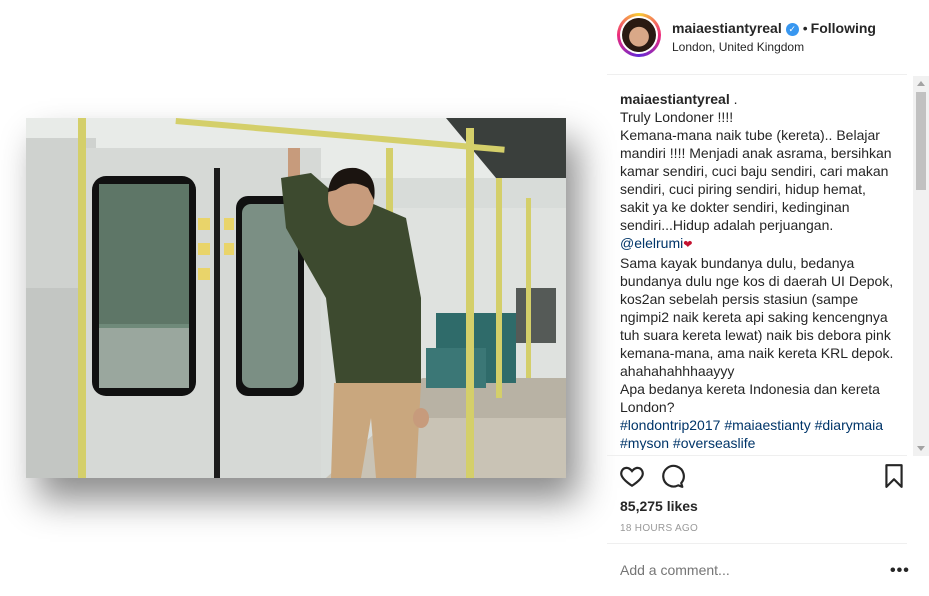 The height and width of the screenshot is (596, 929). Describe the element at coordinates (767, 425) in the screenshot. I see `hashtag-link: #maiaestianty` at that location.